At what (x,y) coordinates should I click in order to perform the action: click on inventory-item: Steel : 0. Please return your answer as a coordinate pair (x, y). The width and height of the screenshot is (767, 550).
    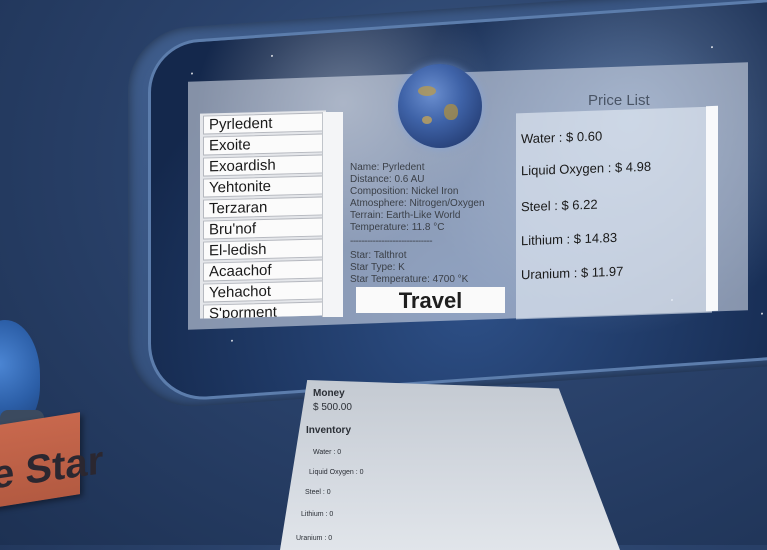
    Looking at the image, I should click on (318, 492).